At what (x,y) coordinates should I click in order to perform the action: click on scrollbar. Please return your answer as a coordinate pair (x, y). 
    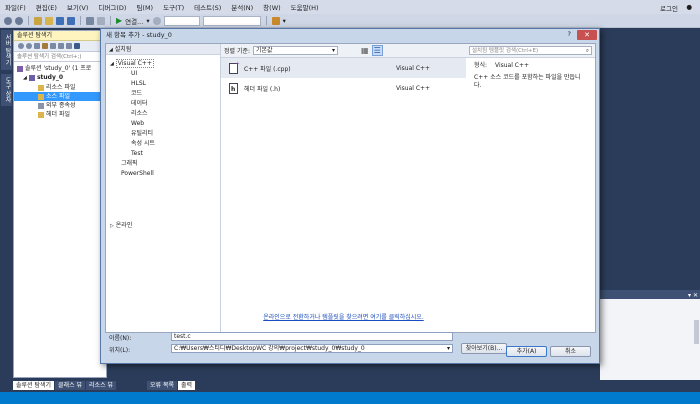
    Looking at the image, I should click on (696, 332).